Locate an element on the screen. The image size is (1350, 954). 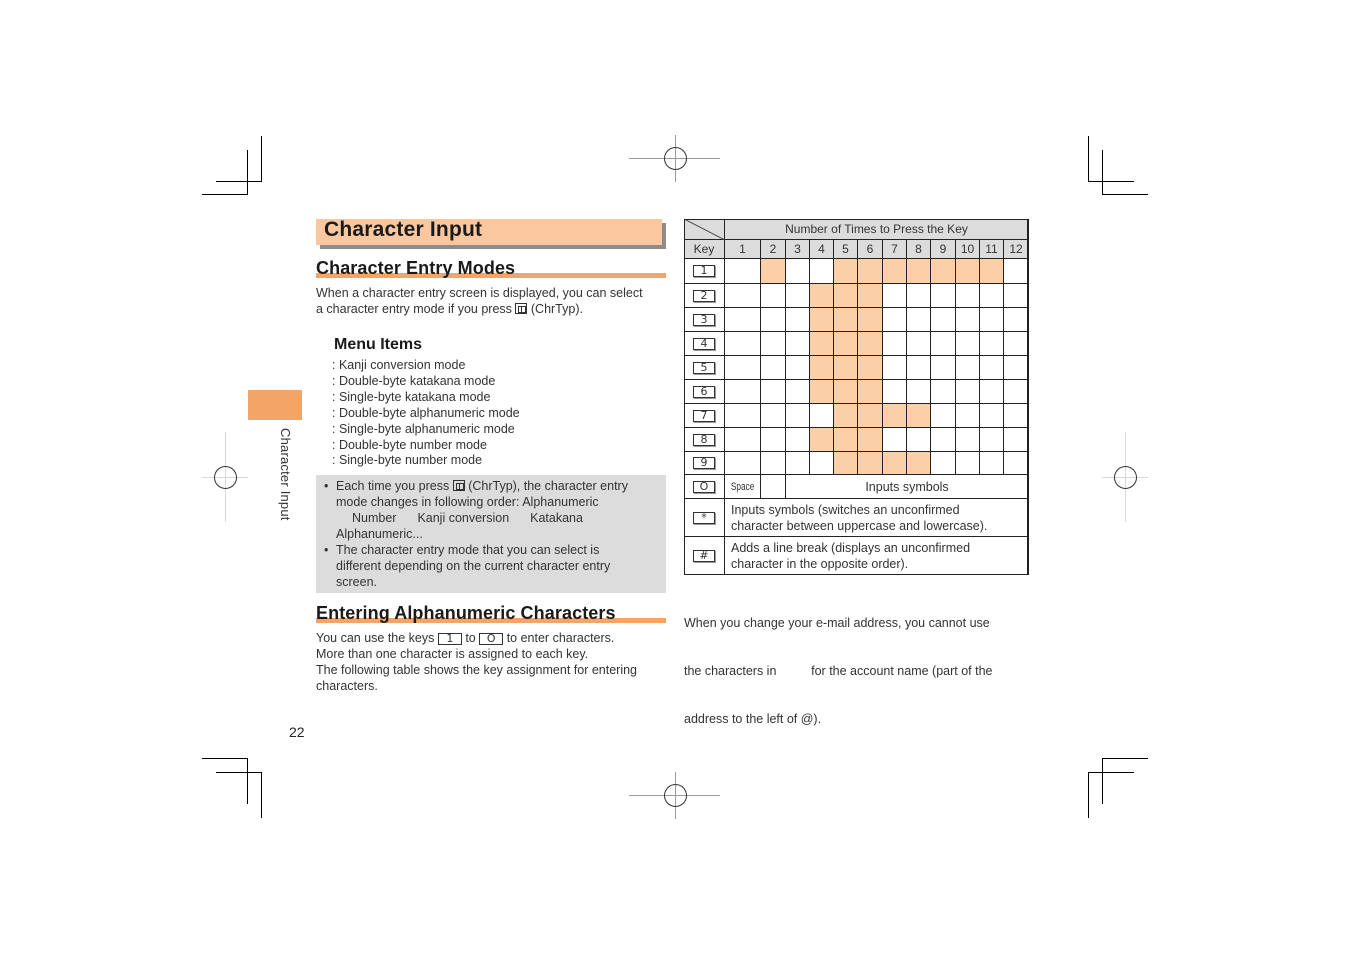
note-line: Number Kanji conversion Katakana is located at coordinates (501, 518).